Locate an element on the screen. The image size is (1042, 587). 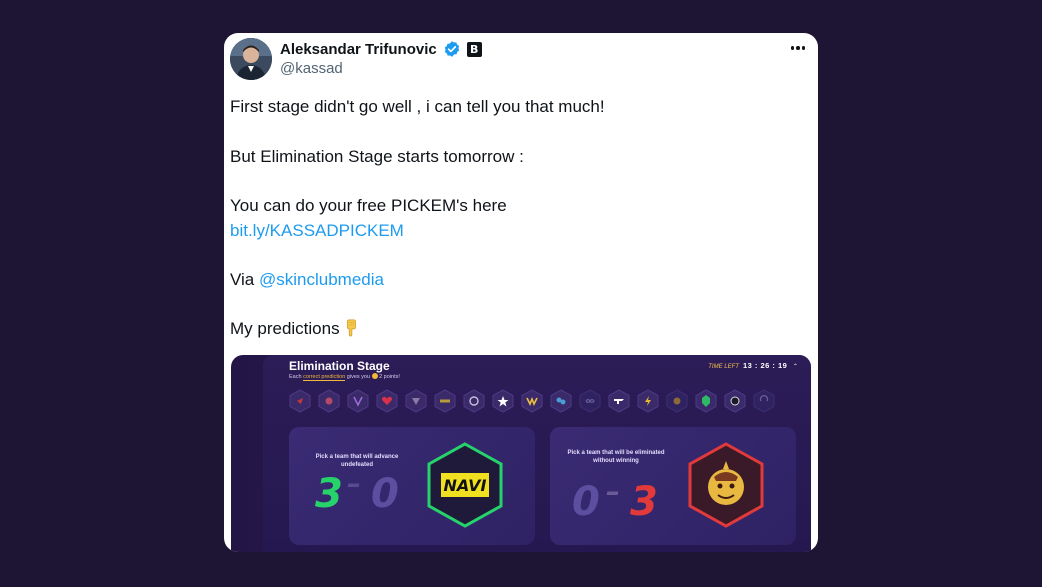
predictions-text: My predictions is located at coordinates (285, 328).